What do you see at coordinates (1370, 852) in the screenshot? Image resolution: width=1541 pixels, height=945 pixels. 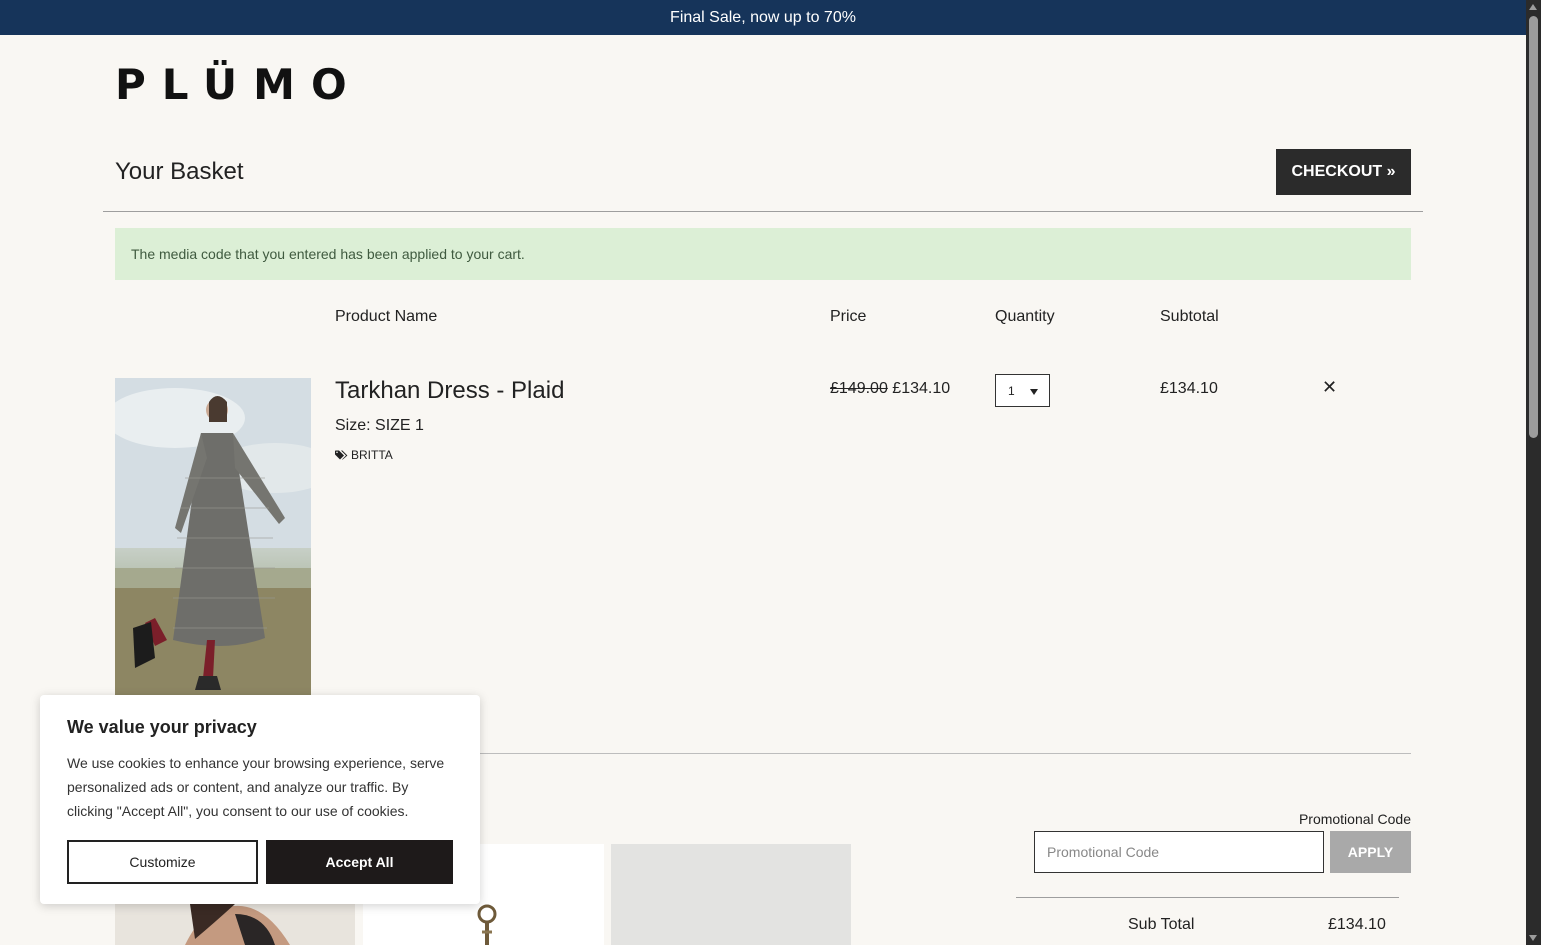 I see `apply-promo-button: APPLY` at bounding box center [1370, 852].